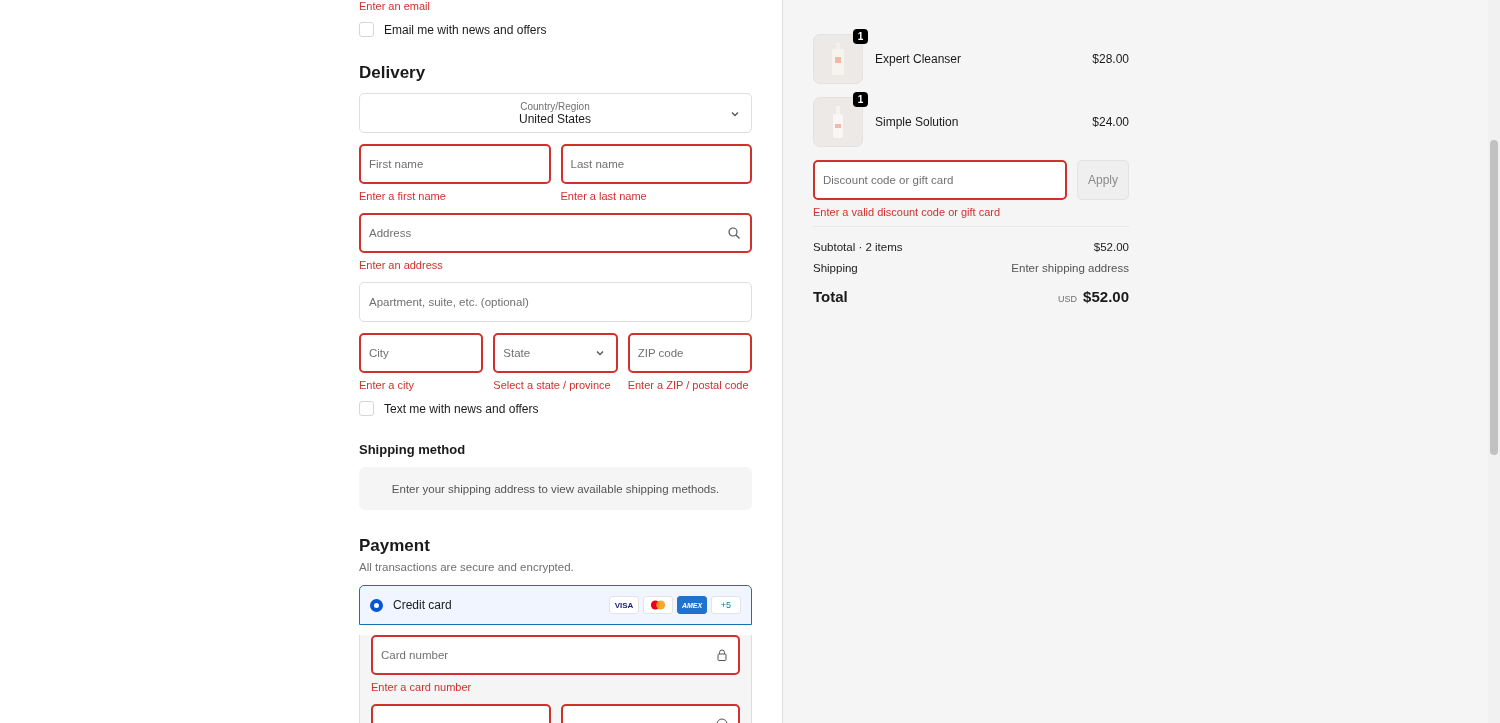 The height and width of the screenshot is (723, 1500). I want to click on error-message: Enter a ZIP / postal code, so click(688, 385).